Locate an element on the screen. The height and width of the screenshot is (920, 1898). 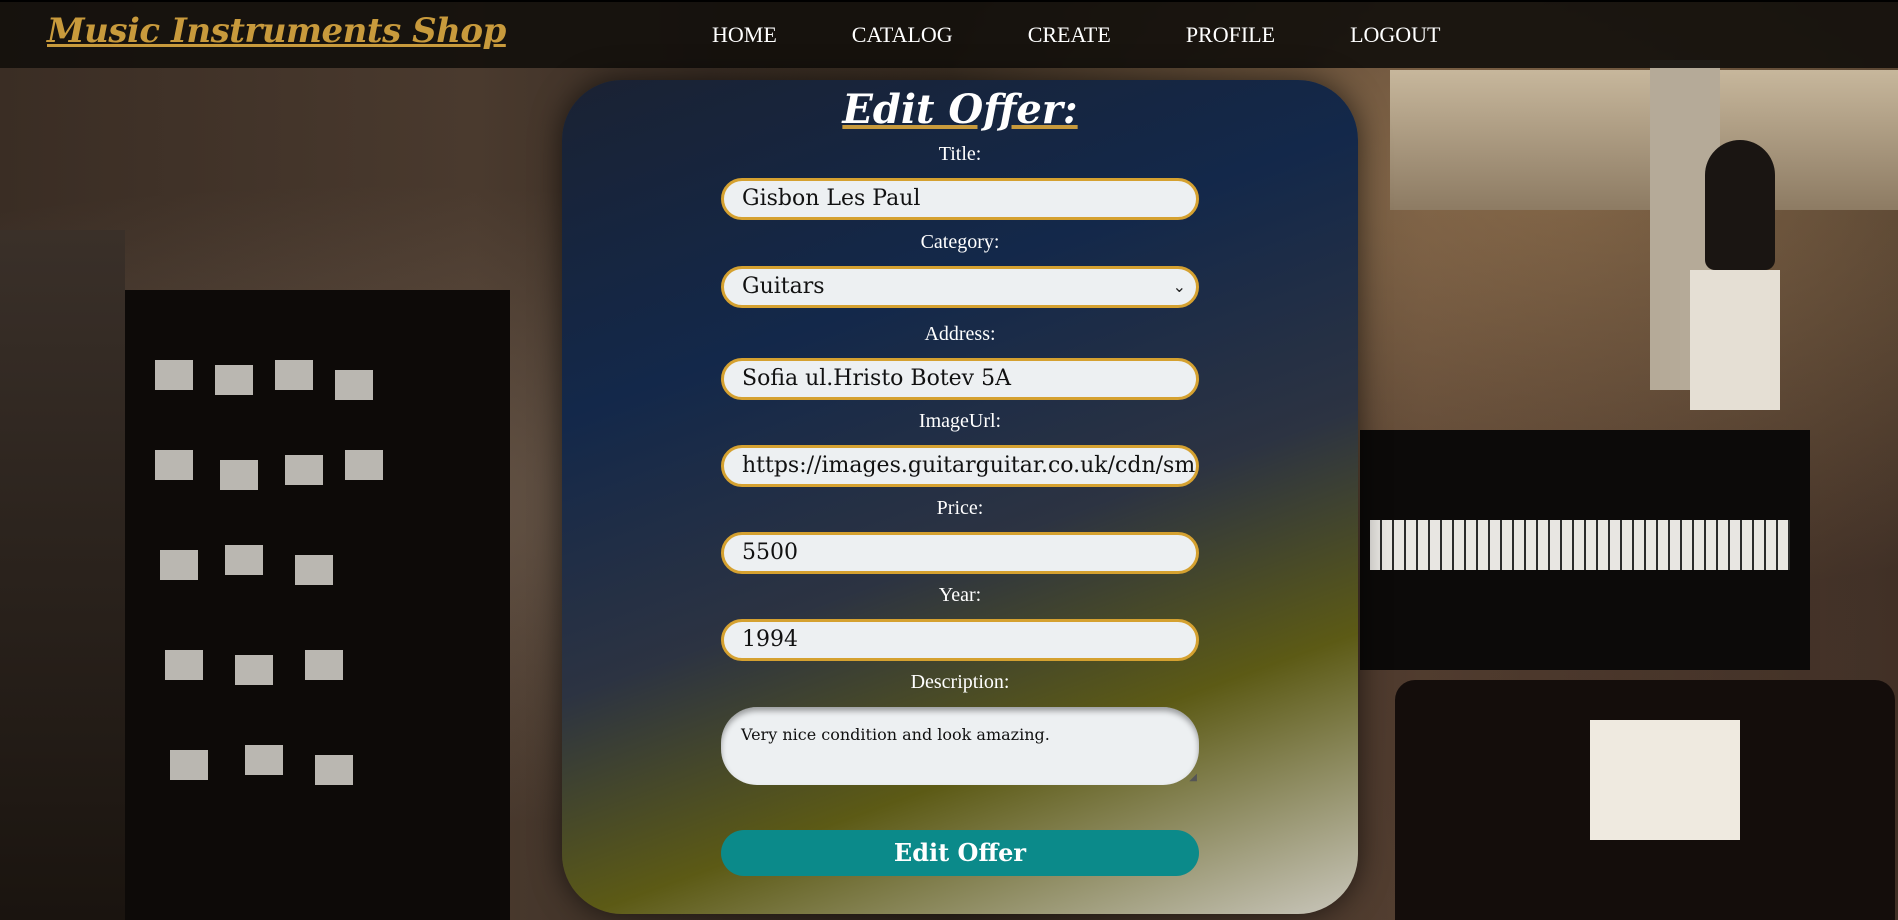
nav-create: CREATE is located at coordinates (1069, 35).